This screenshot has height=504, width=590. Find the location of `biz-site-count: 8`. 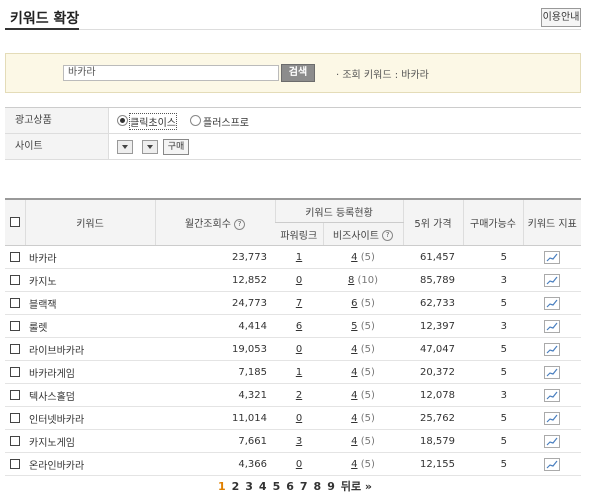

biz-site-count: 8 is located at coordinates (351, 280).